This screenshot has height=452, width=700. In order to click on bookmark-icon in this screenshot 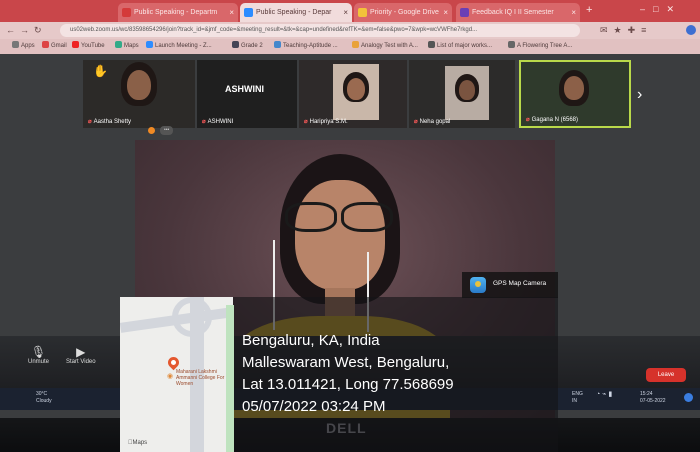, I will do `click(355, 44)`.